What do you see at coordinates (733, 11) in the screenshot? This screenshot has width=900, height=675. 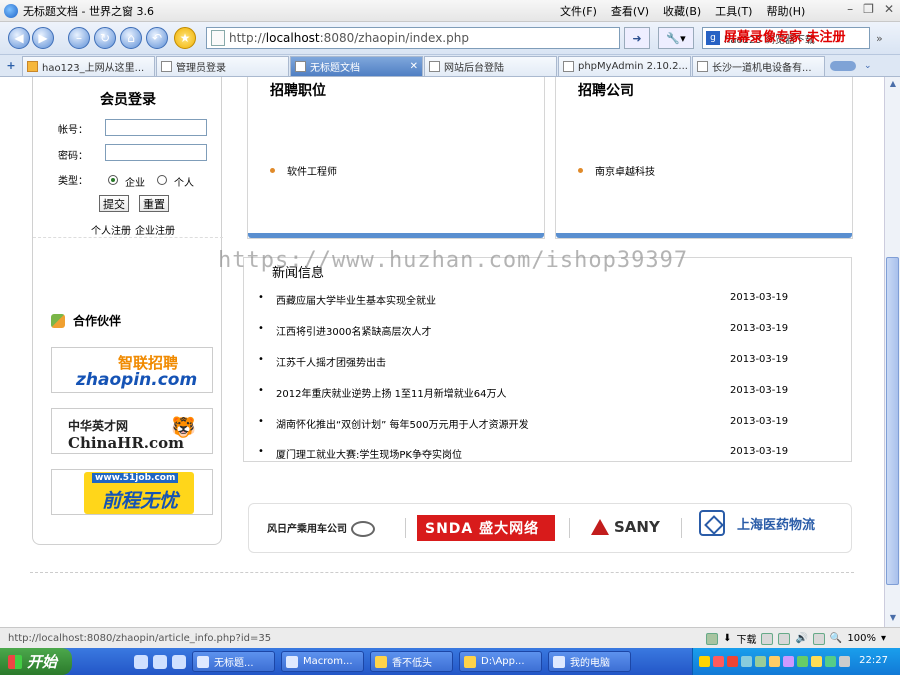 I see `menu-tools: 工具(T)` at bounding box center [733, 11].